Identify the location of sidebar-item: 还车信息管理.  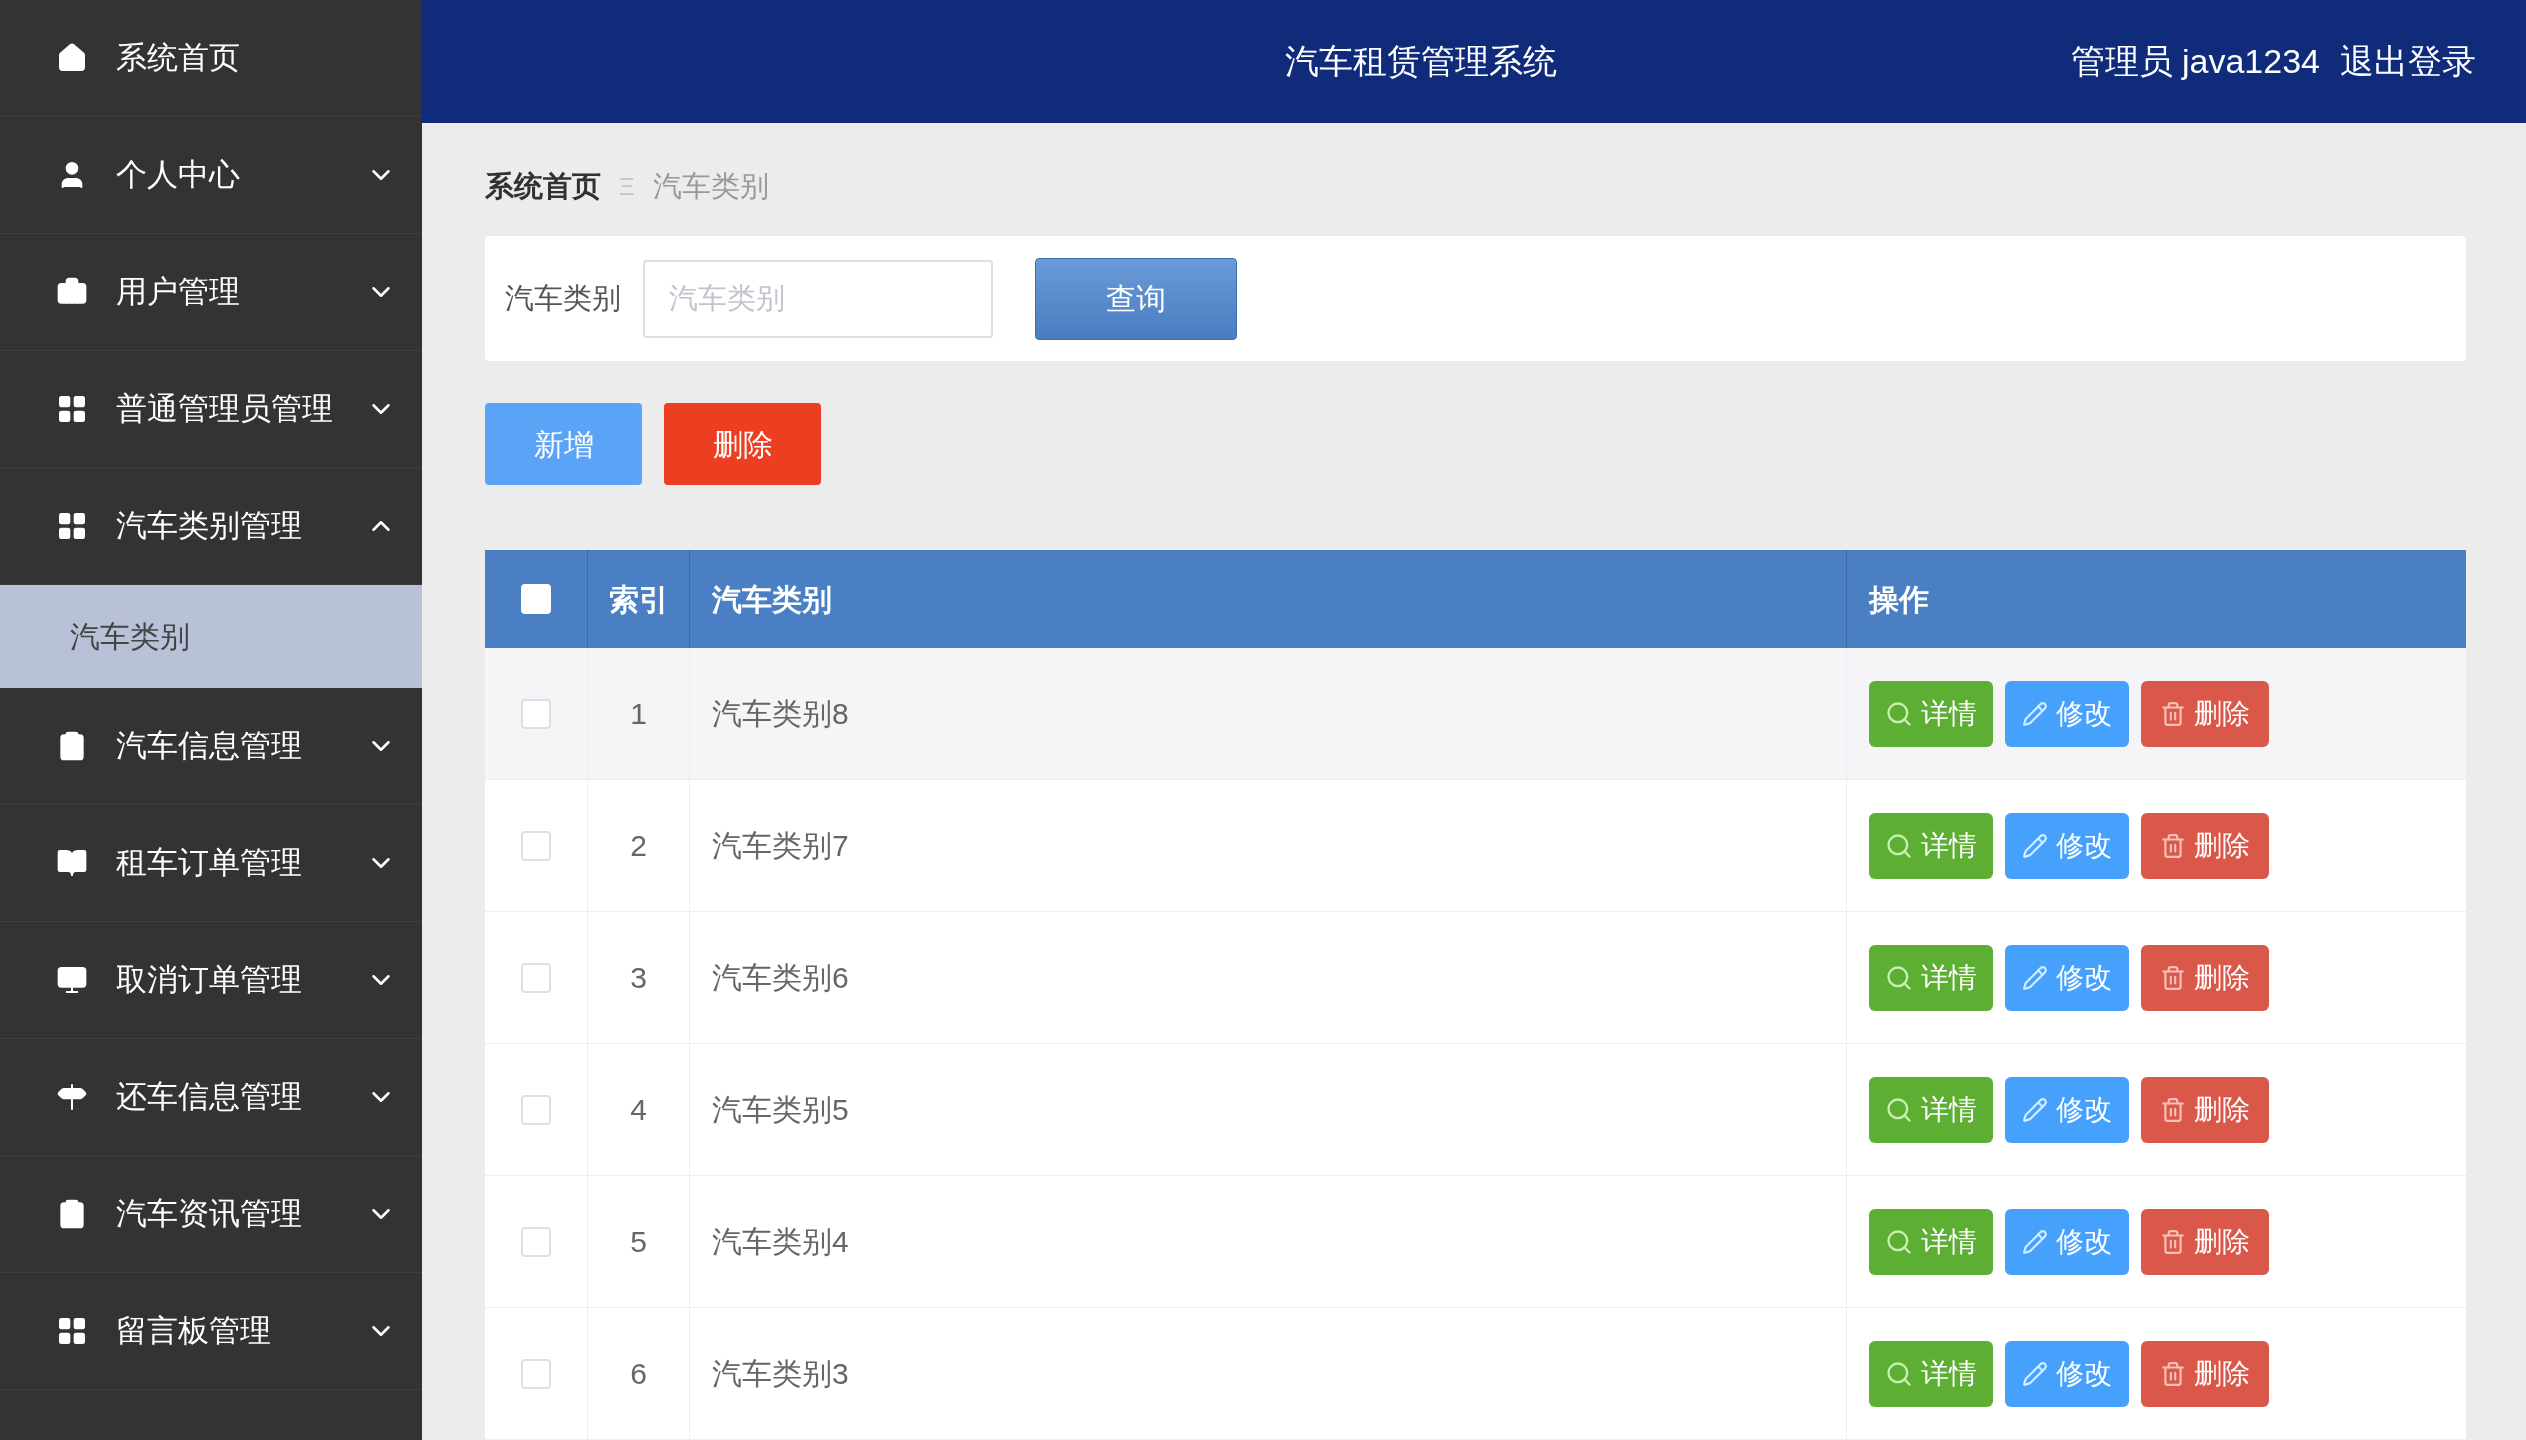
(211, 1097).